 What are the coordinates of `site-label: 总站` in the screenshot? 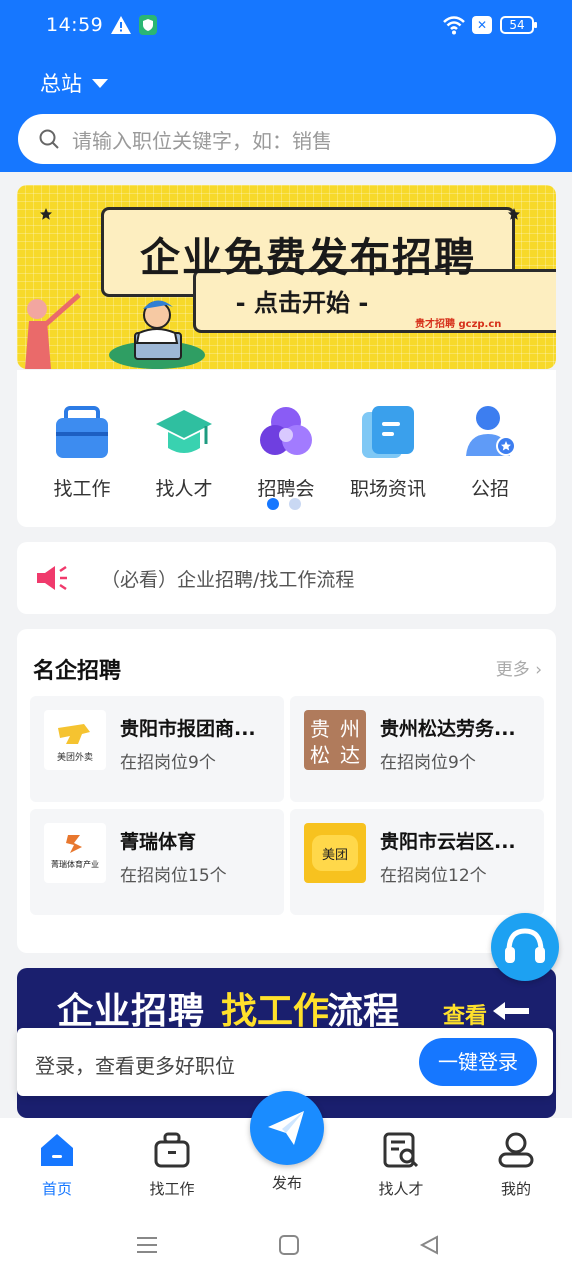 It's located at (61, 84).